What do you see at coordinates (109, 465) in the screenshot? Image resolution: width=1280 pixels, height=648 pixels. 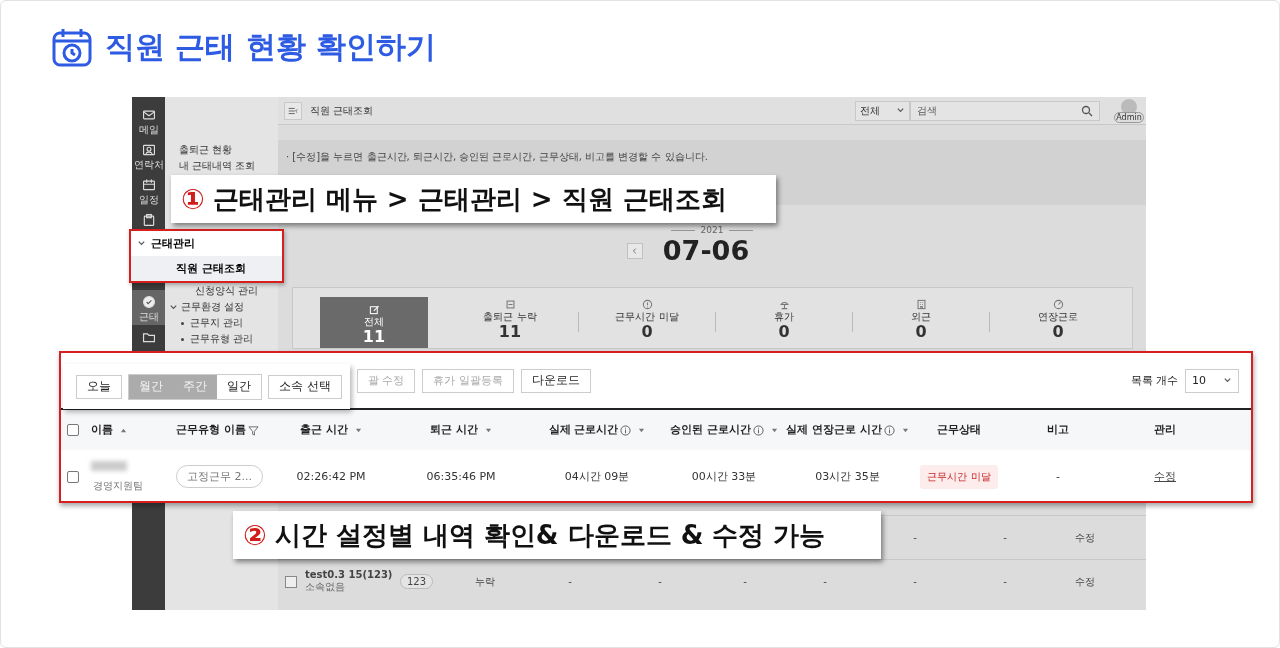 I see `blurred-name` at bounding box center [109, 465].